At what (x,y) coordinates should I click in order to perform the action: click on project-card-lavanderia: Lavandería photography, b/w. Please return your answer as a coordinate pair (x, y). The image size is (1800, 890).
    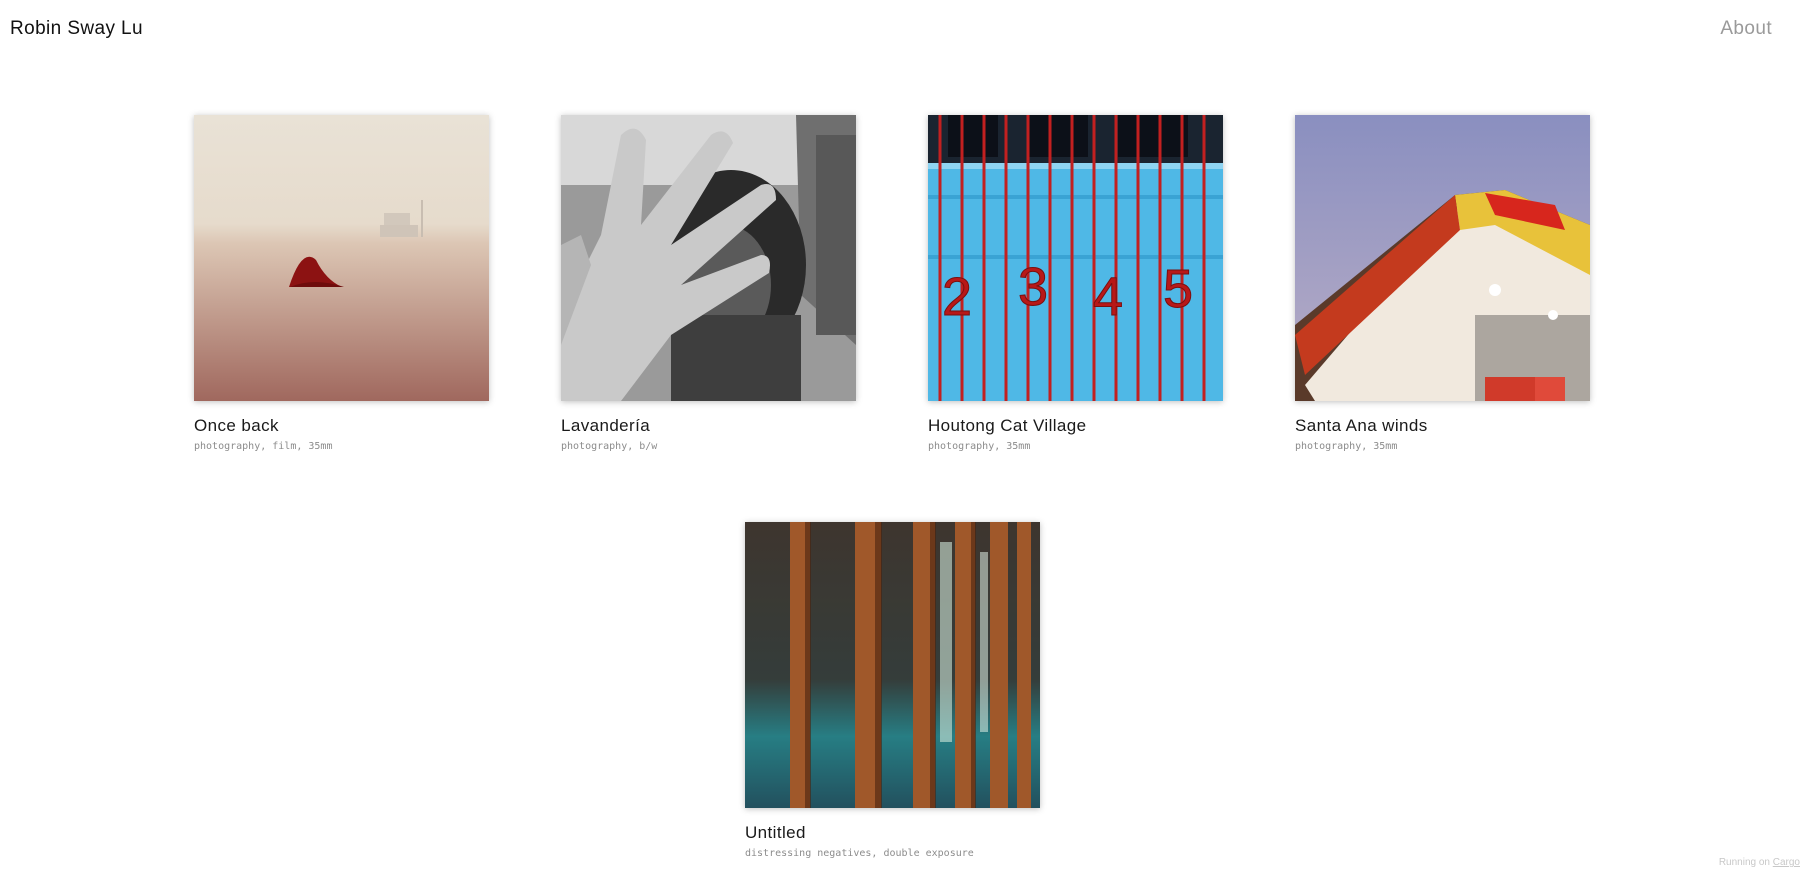
    Looking at the image, I should click on (708, 284).